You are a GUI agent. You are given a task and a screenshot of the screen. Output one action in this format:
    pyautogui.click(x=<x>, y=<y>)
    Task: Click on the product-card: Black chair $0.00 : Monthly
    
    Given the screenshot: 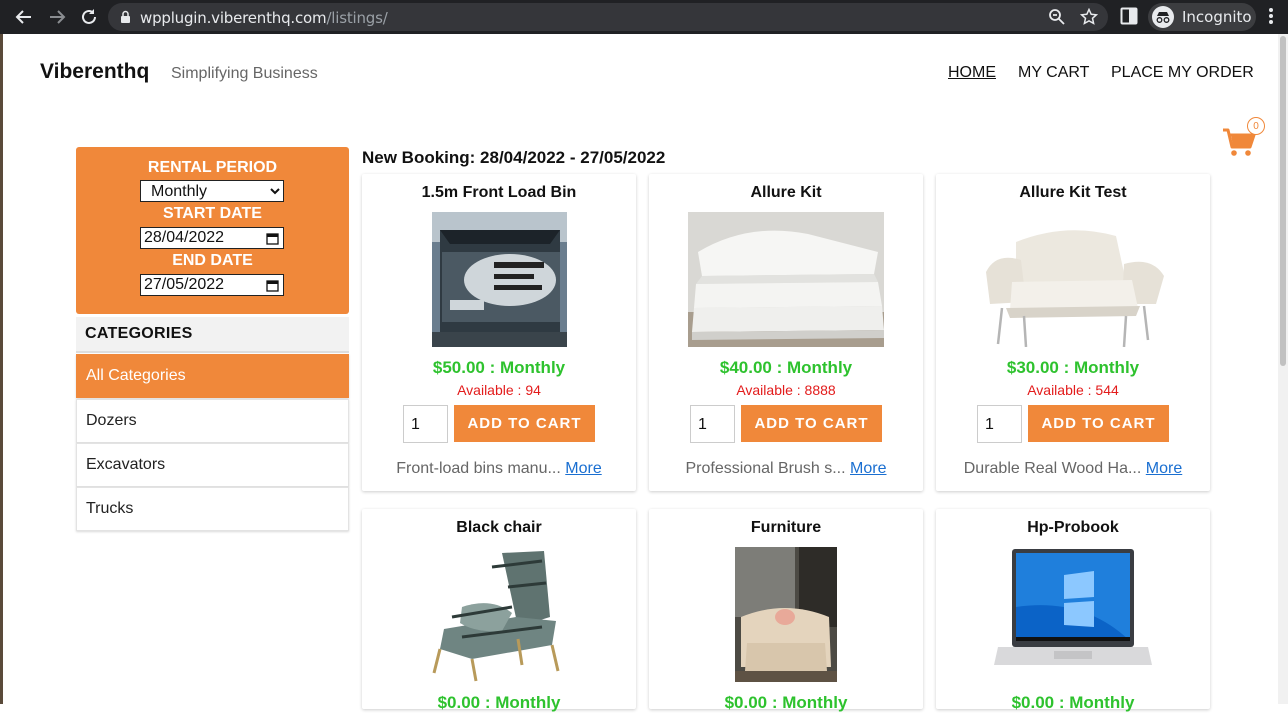 What is the action you would take?
    pyautogui.click(x=499, y=610)
    